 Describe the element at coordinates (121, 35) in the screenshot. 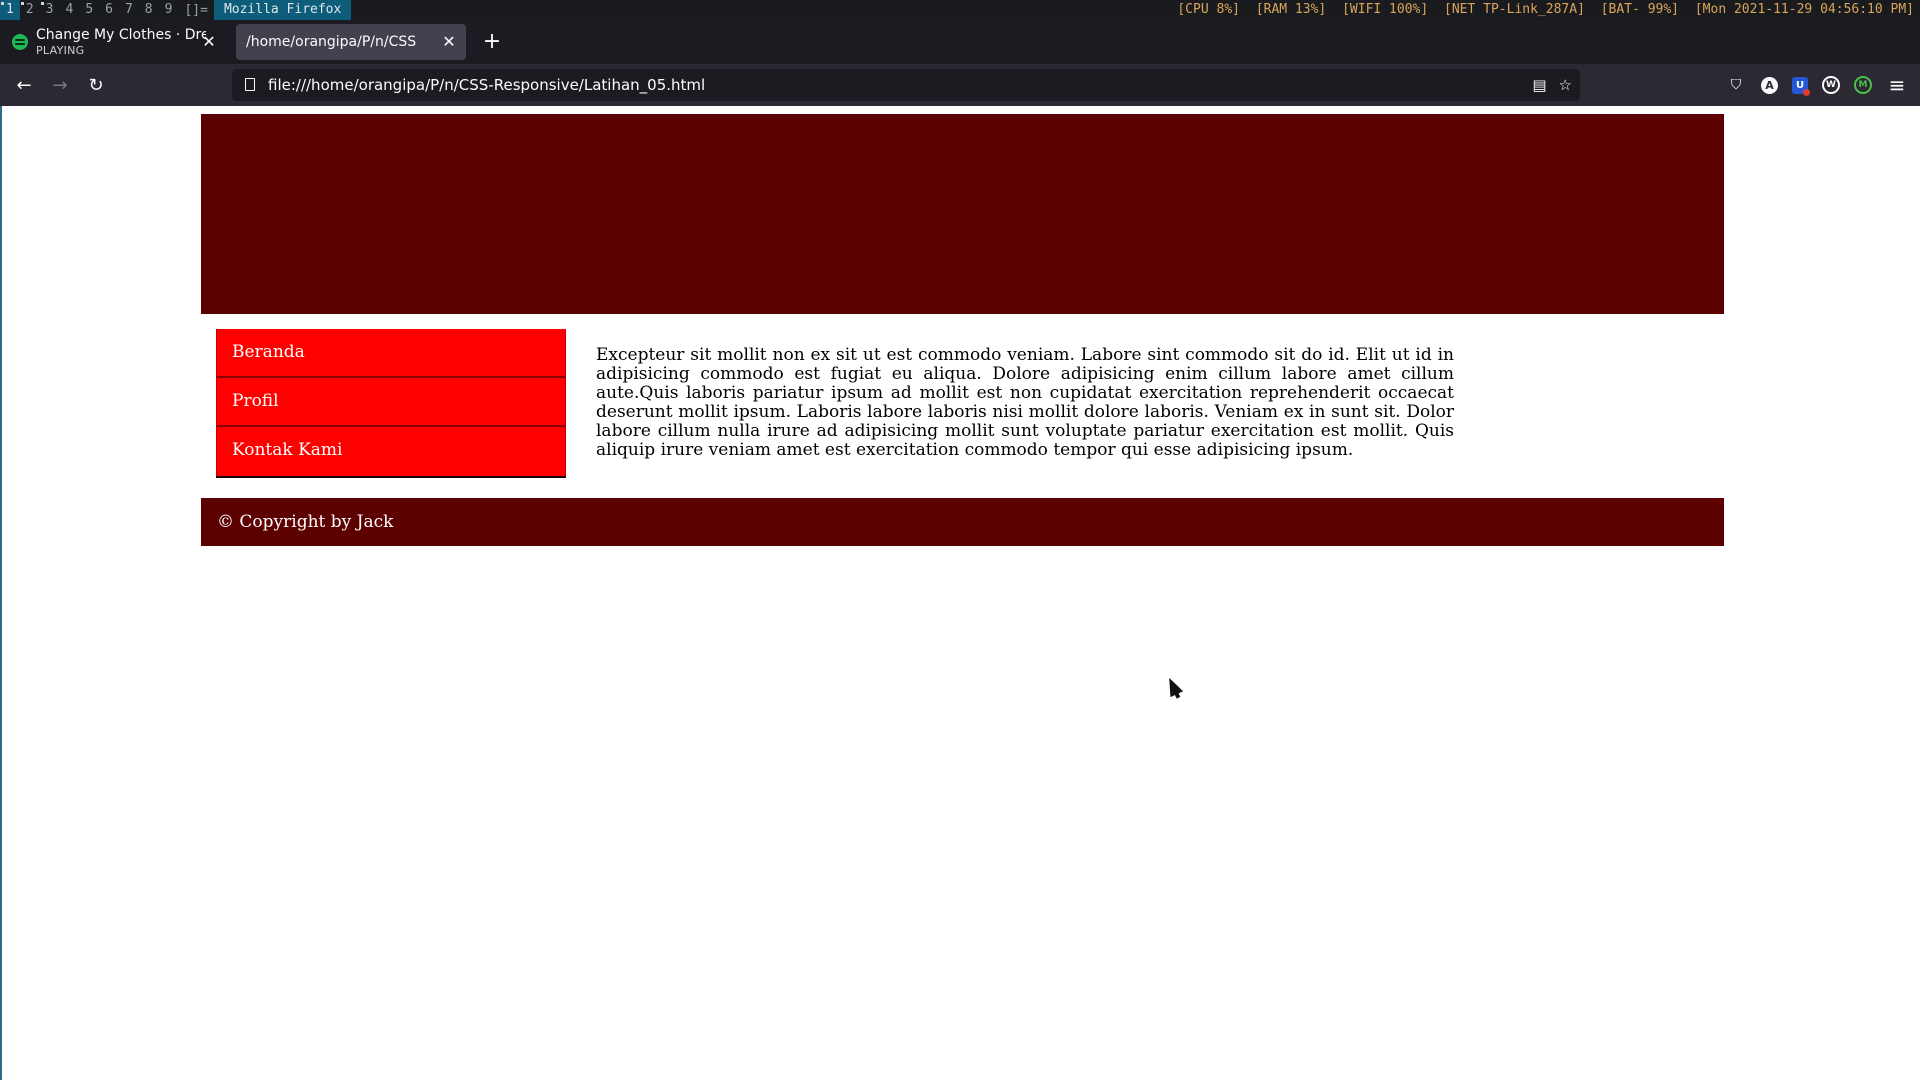

I see `tab-title: Change My Clothes · Dream` at that location.